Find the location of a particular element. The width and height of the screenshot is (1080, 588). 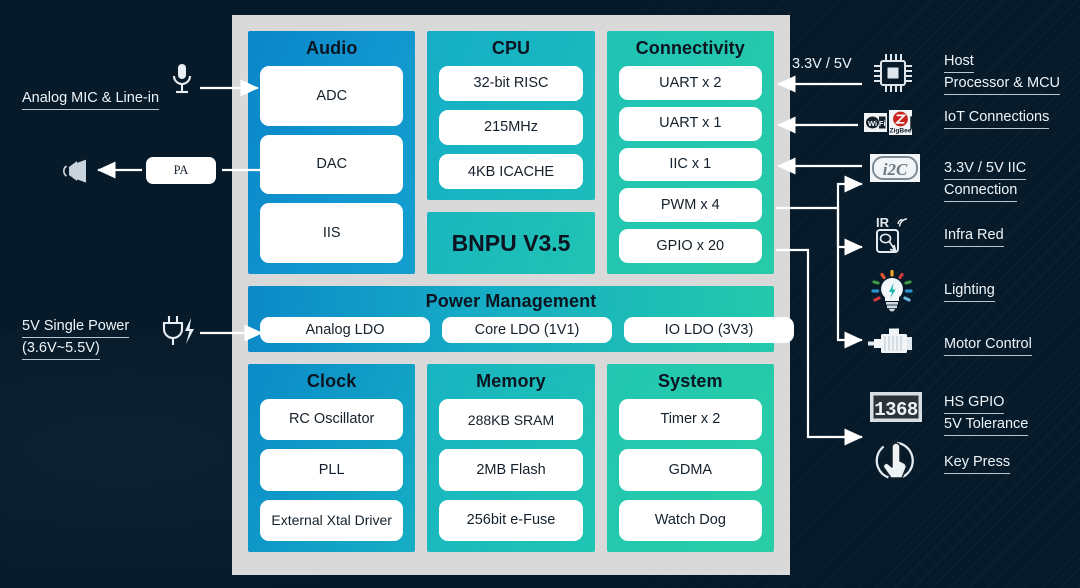

block-title-audio: Audio is located at coordinates (331, 48).